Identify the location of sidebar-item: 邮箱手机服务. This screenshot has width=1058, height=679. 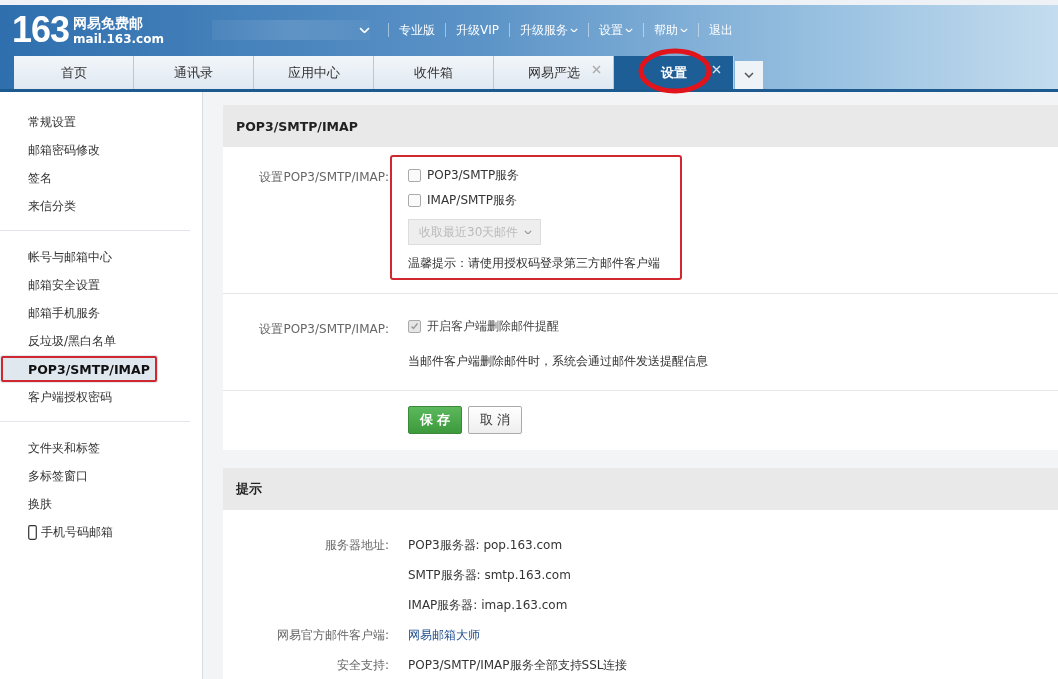
(94, 313).